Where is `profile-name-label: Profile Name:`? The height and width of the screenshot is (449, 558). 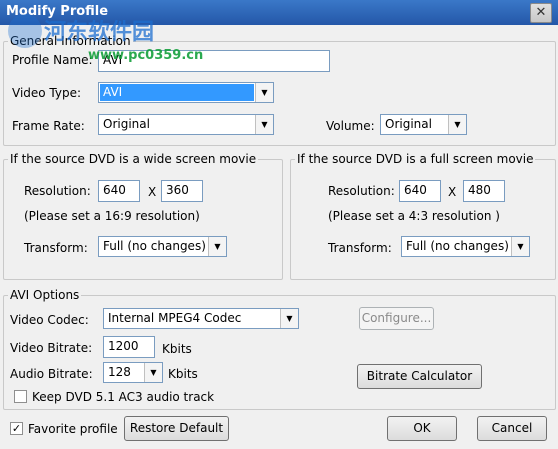
profile-name-label: Profile Name: is located at coordinates (52, 60).